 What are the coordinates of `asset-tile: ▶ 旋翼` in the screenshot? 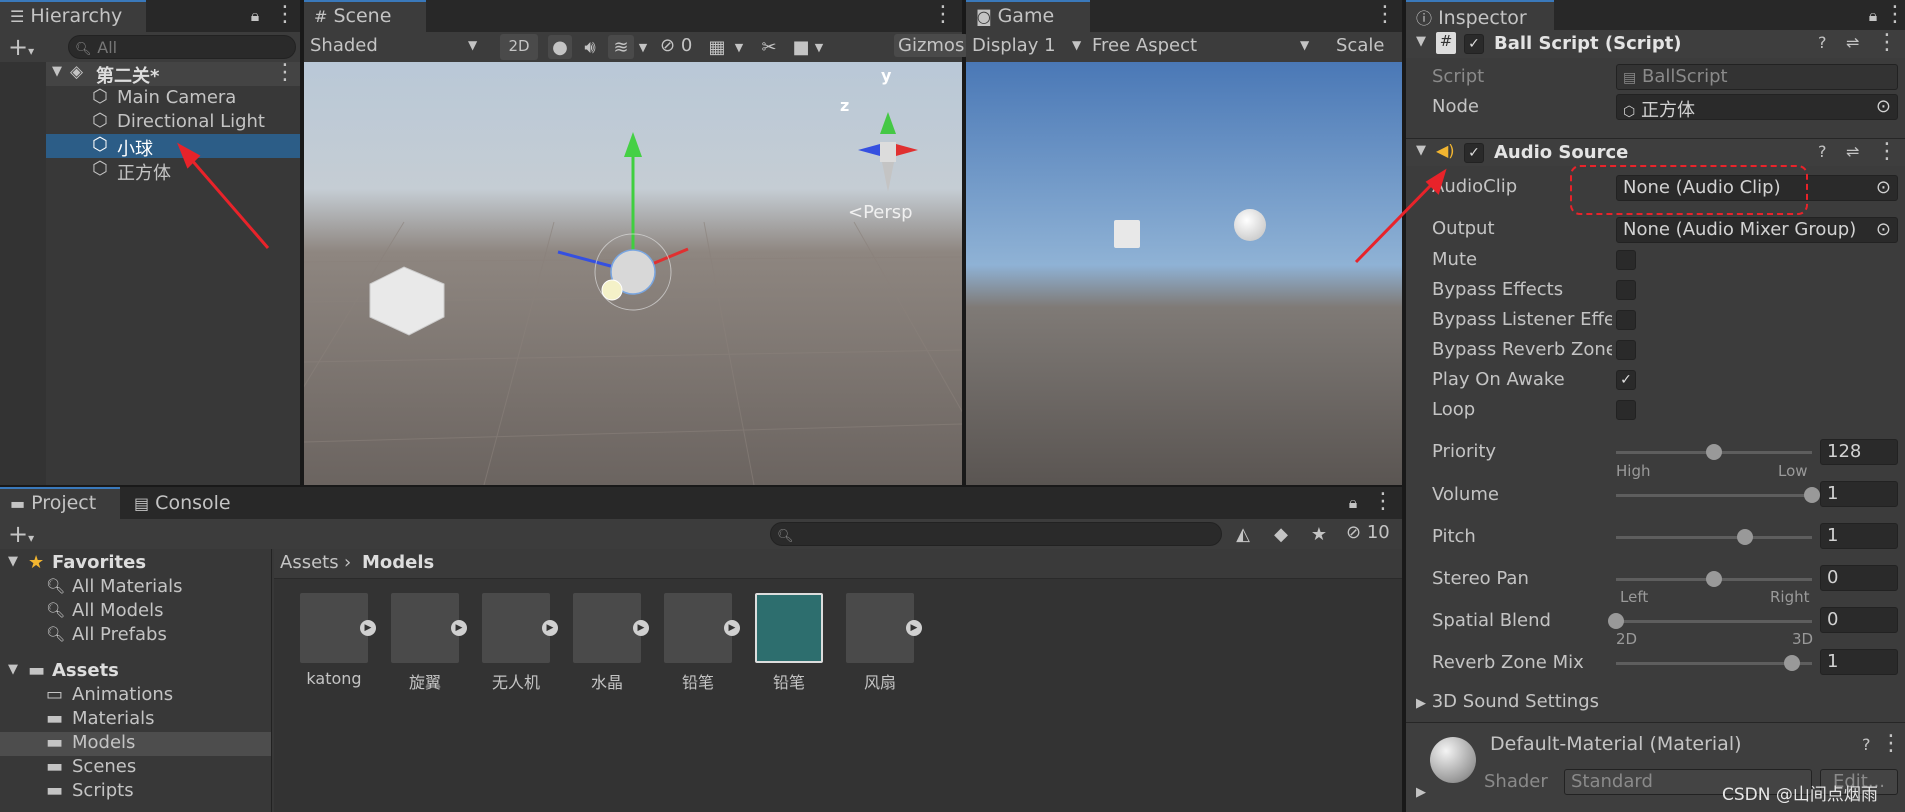 It's located at (436, 643).